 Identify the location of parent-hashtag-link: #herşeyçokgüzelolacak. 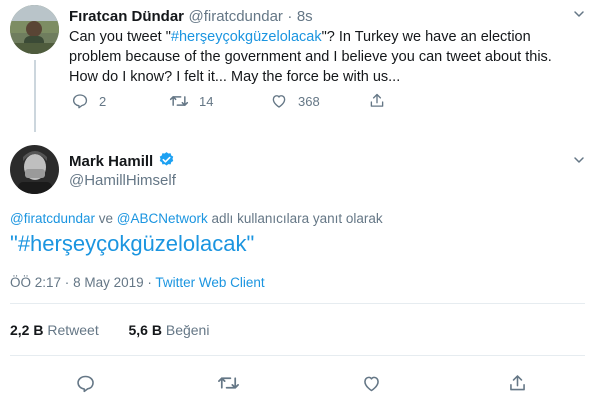
(246, 37).